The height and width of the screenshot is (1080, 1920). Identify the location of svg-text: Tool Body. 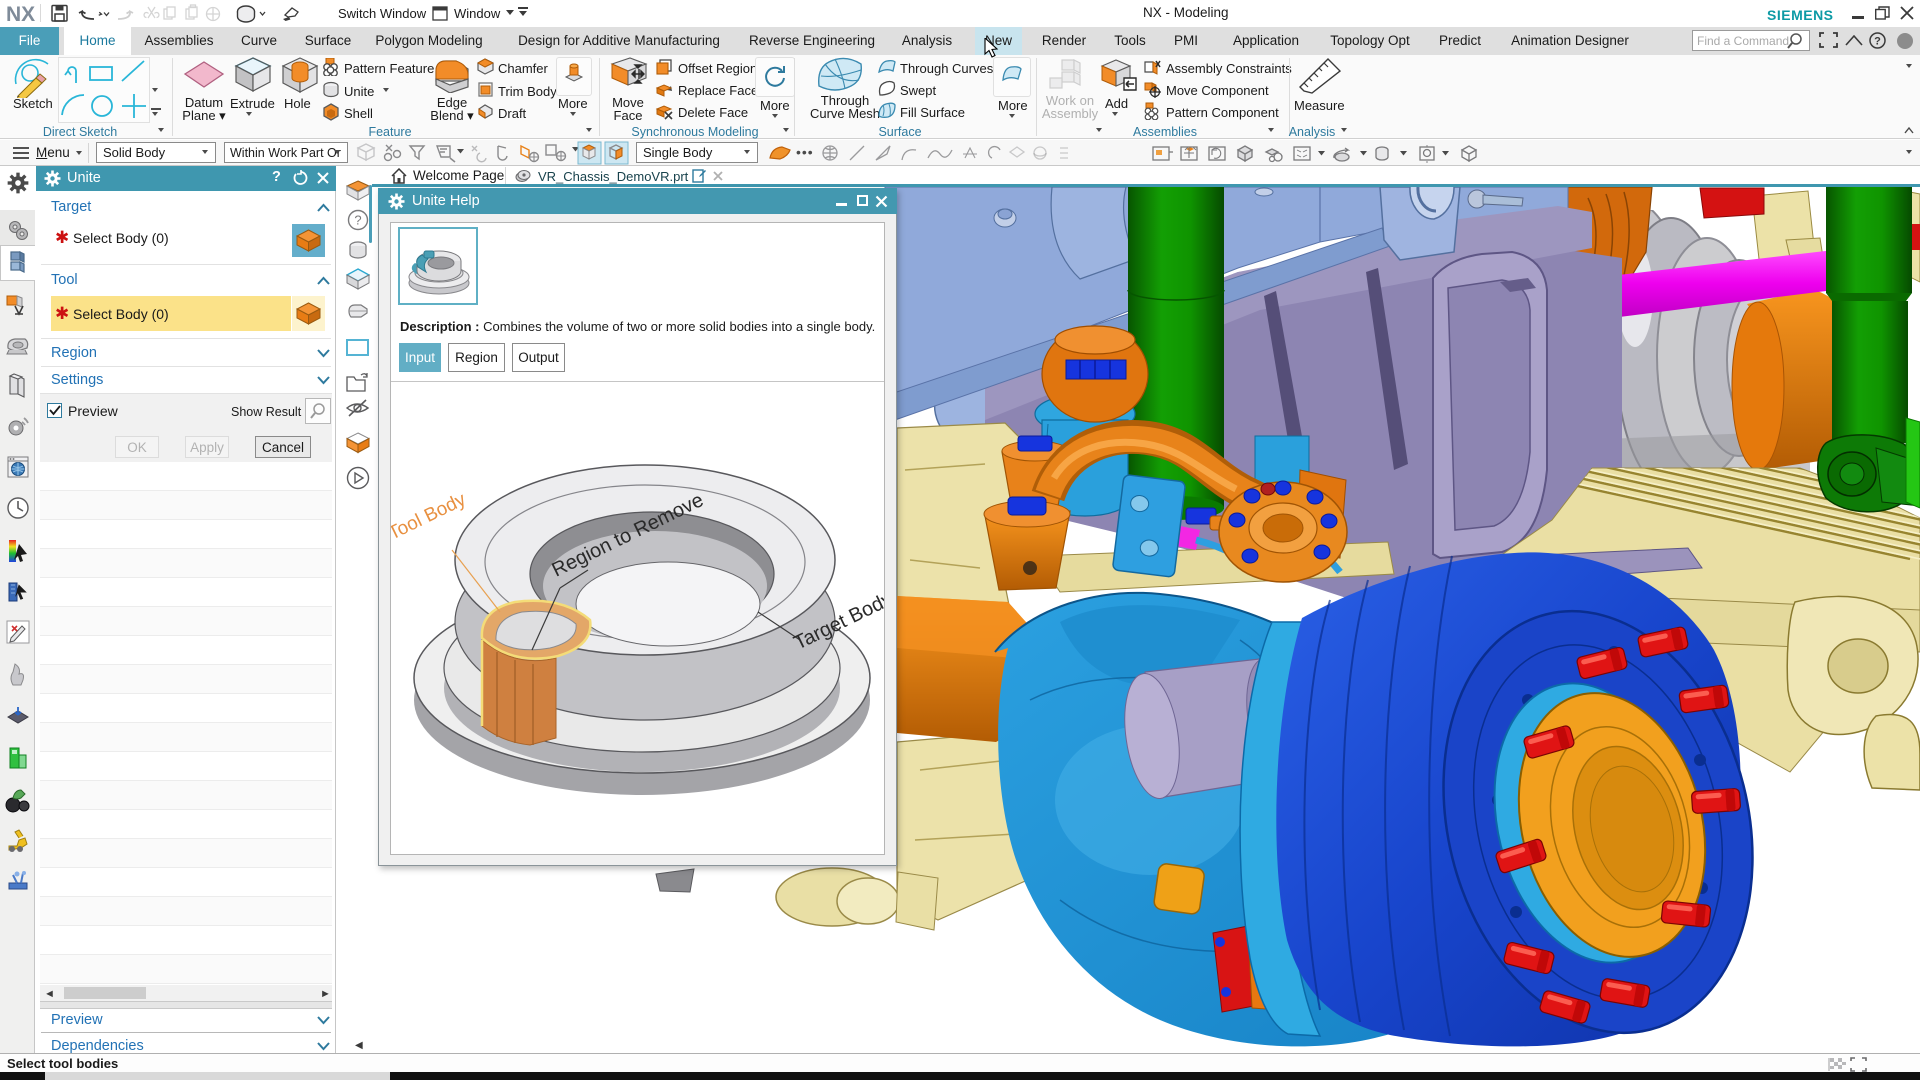
(430, 517).